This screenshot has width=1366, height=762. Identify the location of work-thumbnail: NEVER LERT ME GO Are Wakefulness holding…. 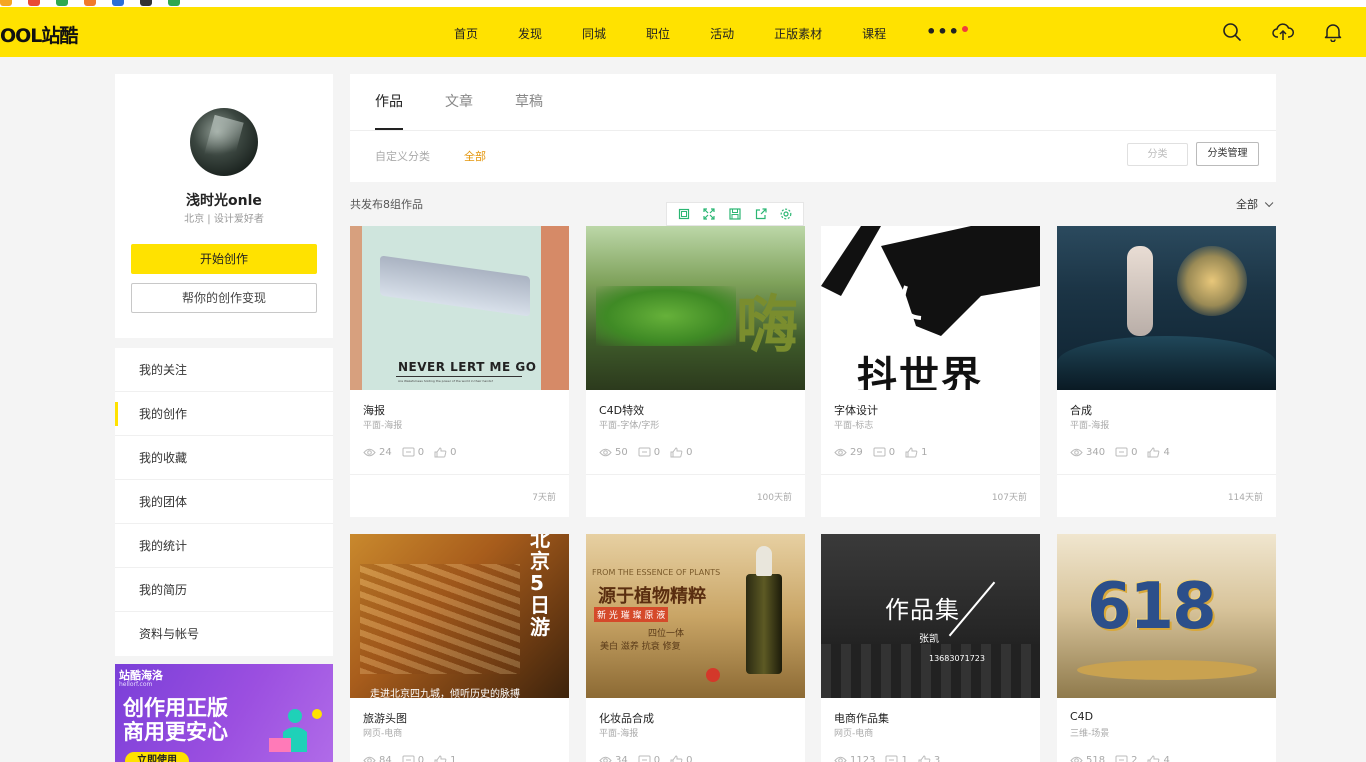
(459, 308).